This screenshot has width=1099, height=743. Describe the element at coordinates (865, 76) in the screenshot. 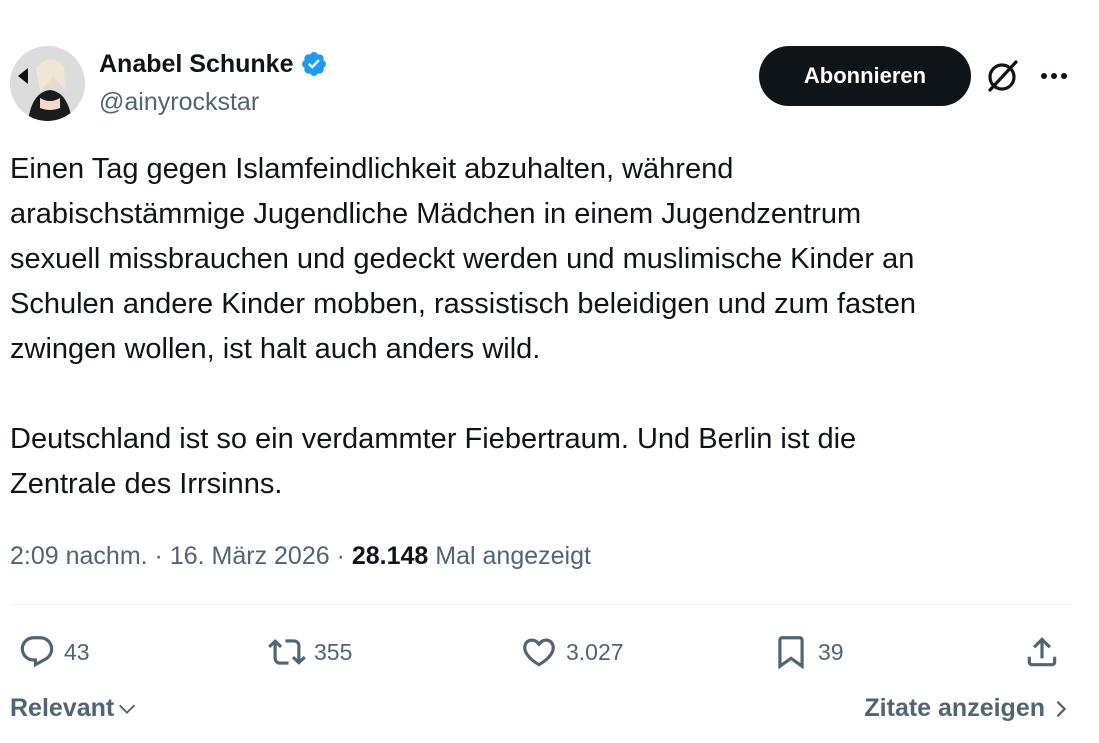

I see `follow-button: Abonnieren` at that location.